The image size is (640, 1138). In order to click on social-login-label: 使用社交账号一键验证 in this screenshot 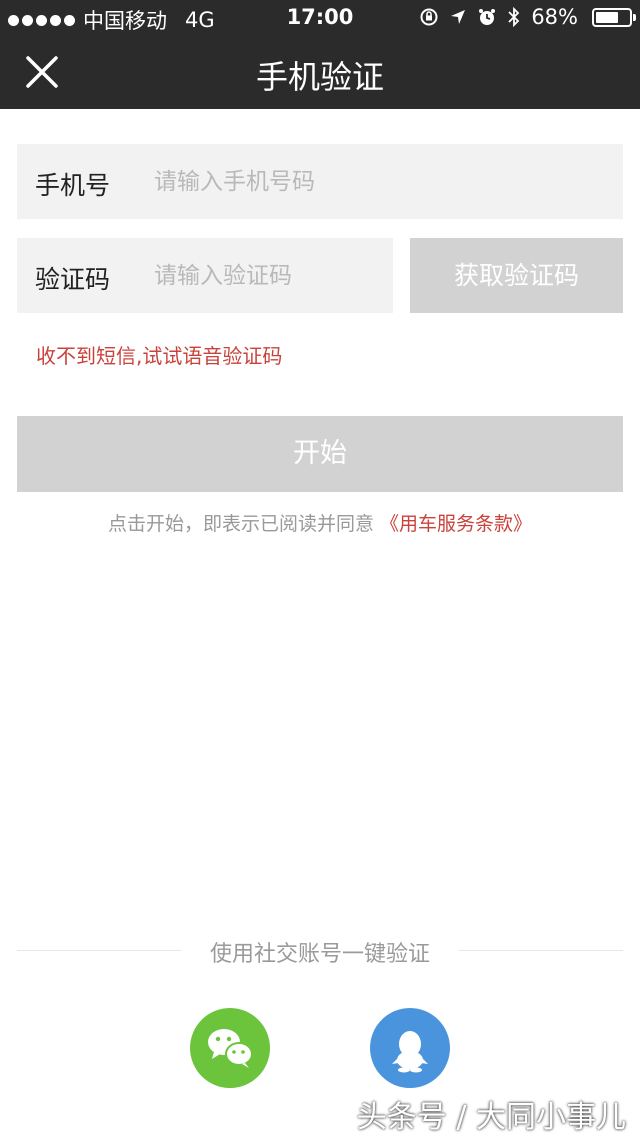, I will do `click(319, 954)`.